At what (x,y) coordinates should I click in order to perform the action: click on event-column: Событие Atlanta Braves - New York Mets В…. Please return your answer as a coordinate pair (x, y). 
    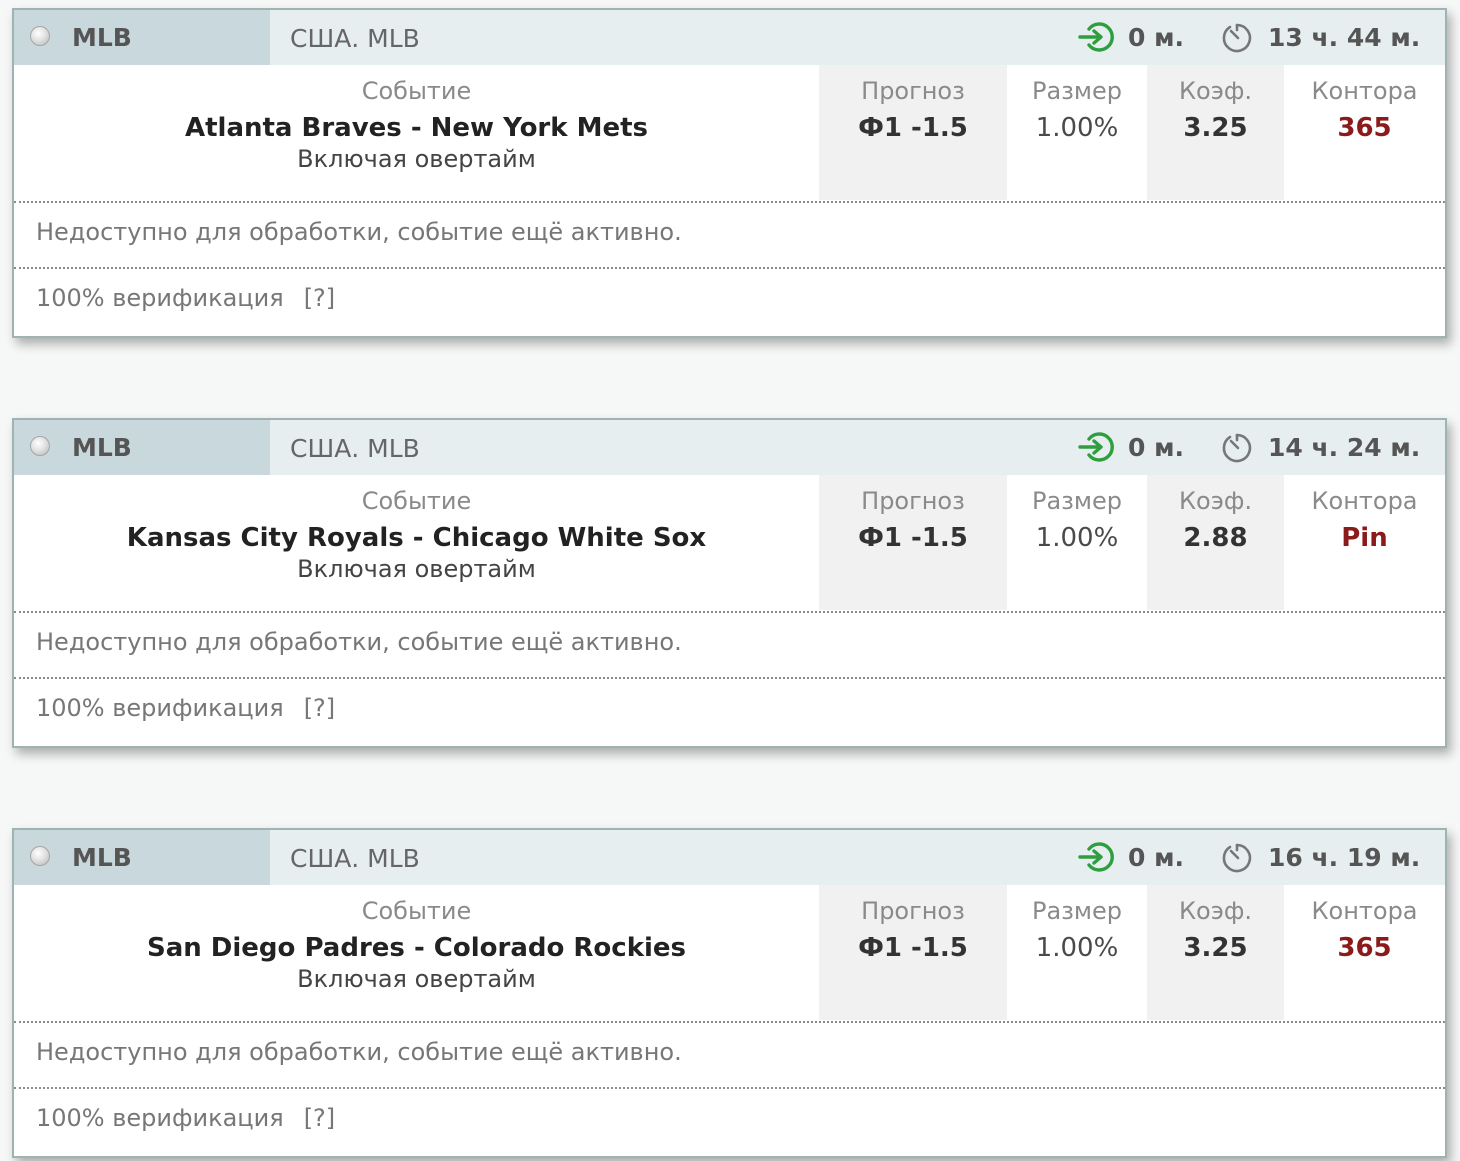
    Looking at the image, I should click on (416, 132).